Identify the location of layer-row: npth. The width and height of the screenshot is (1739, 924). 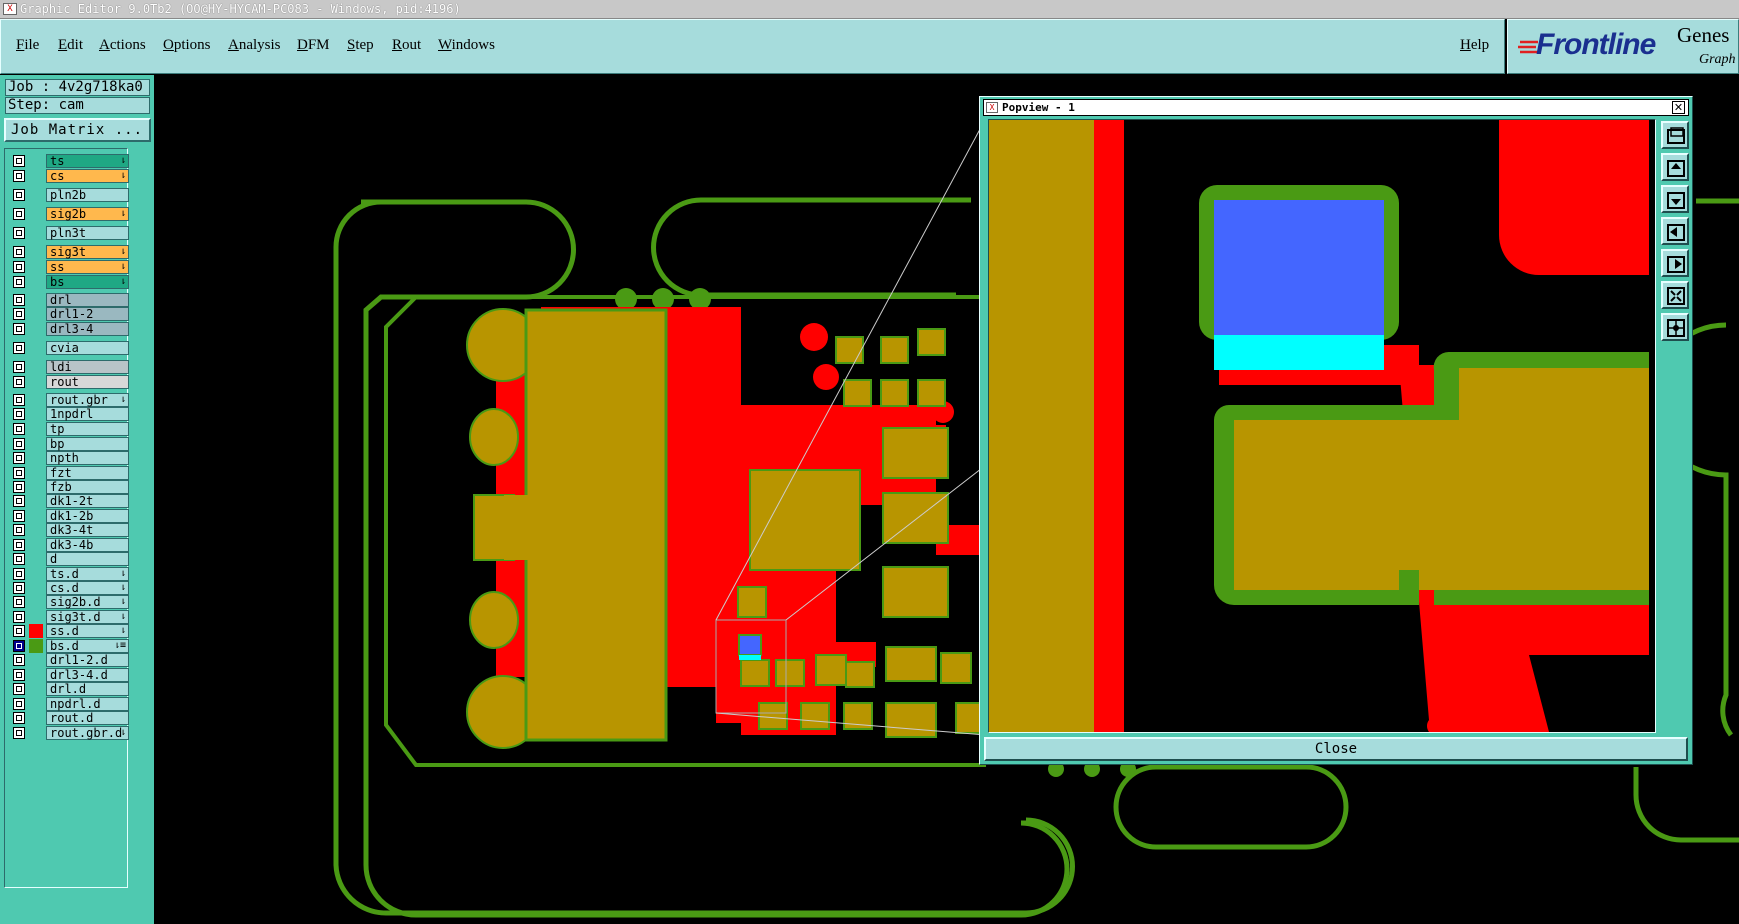
(69, 458).